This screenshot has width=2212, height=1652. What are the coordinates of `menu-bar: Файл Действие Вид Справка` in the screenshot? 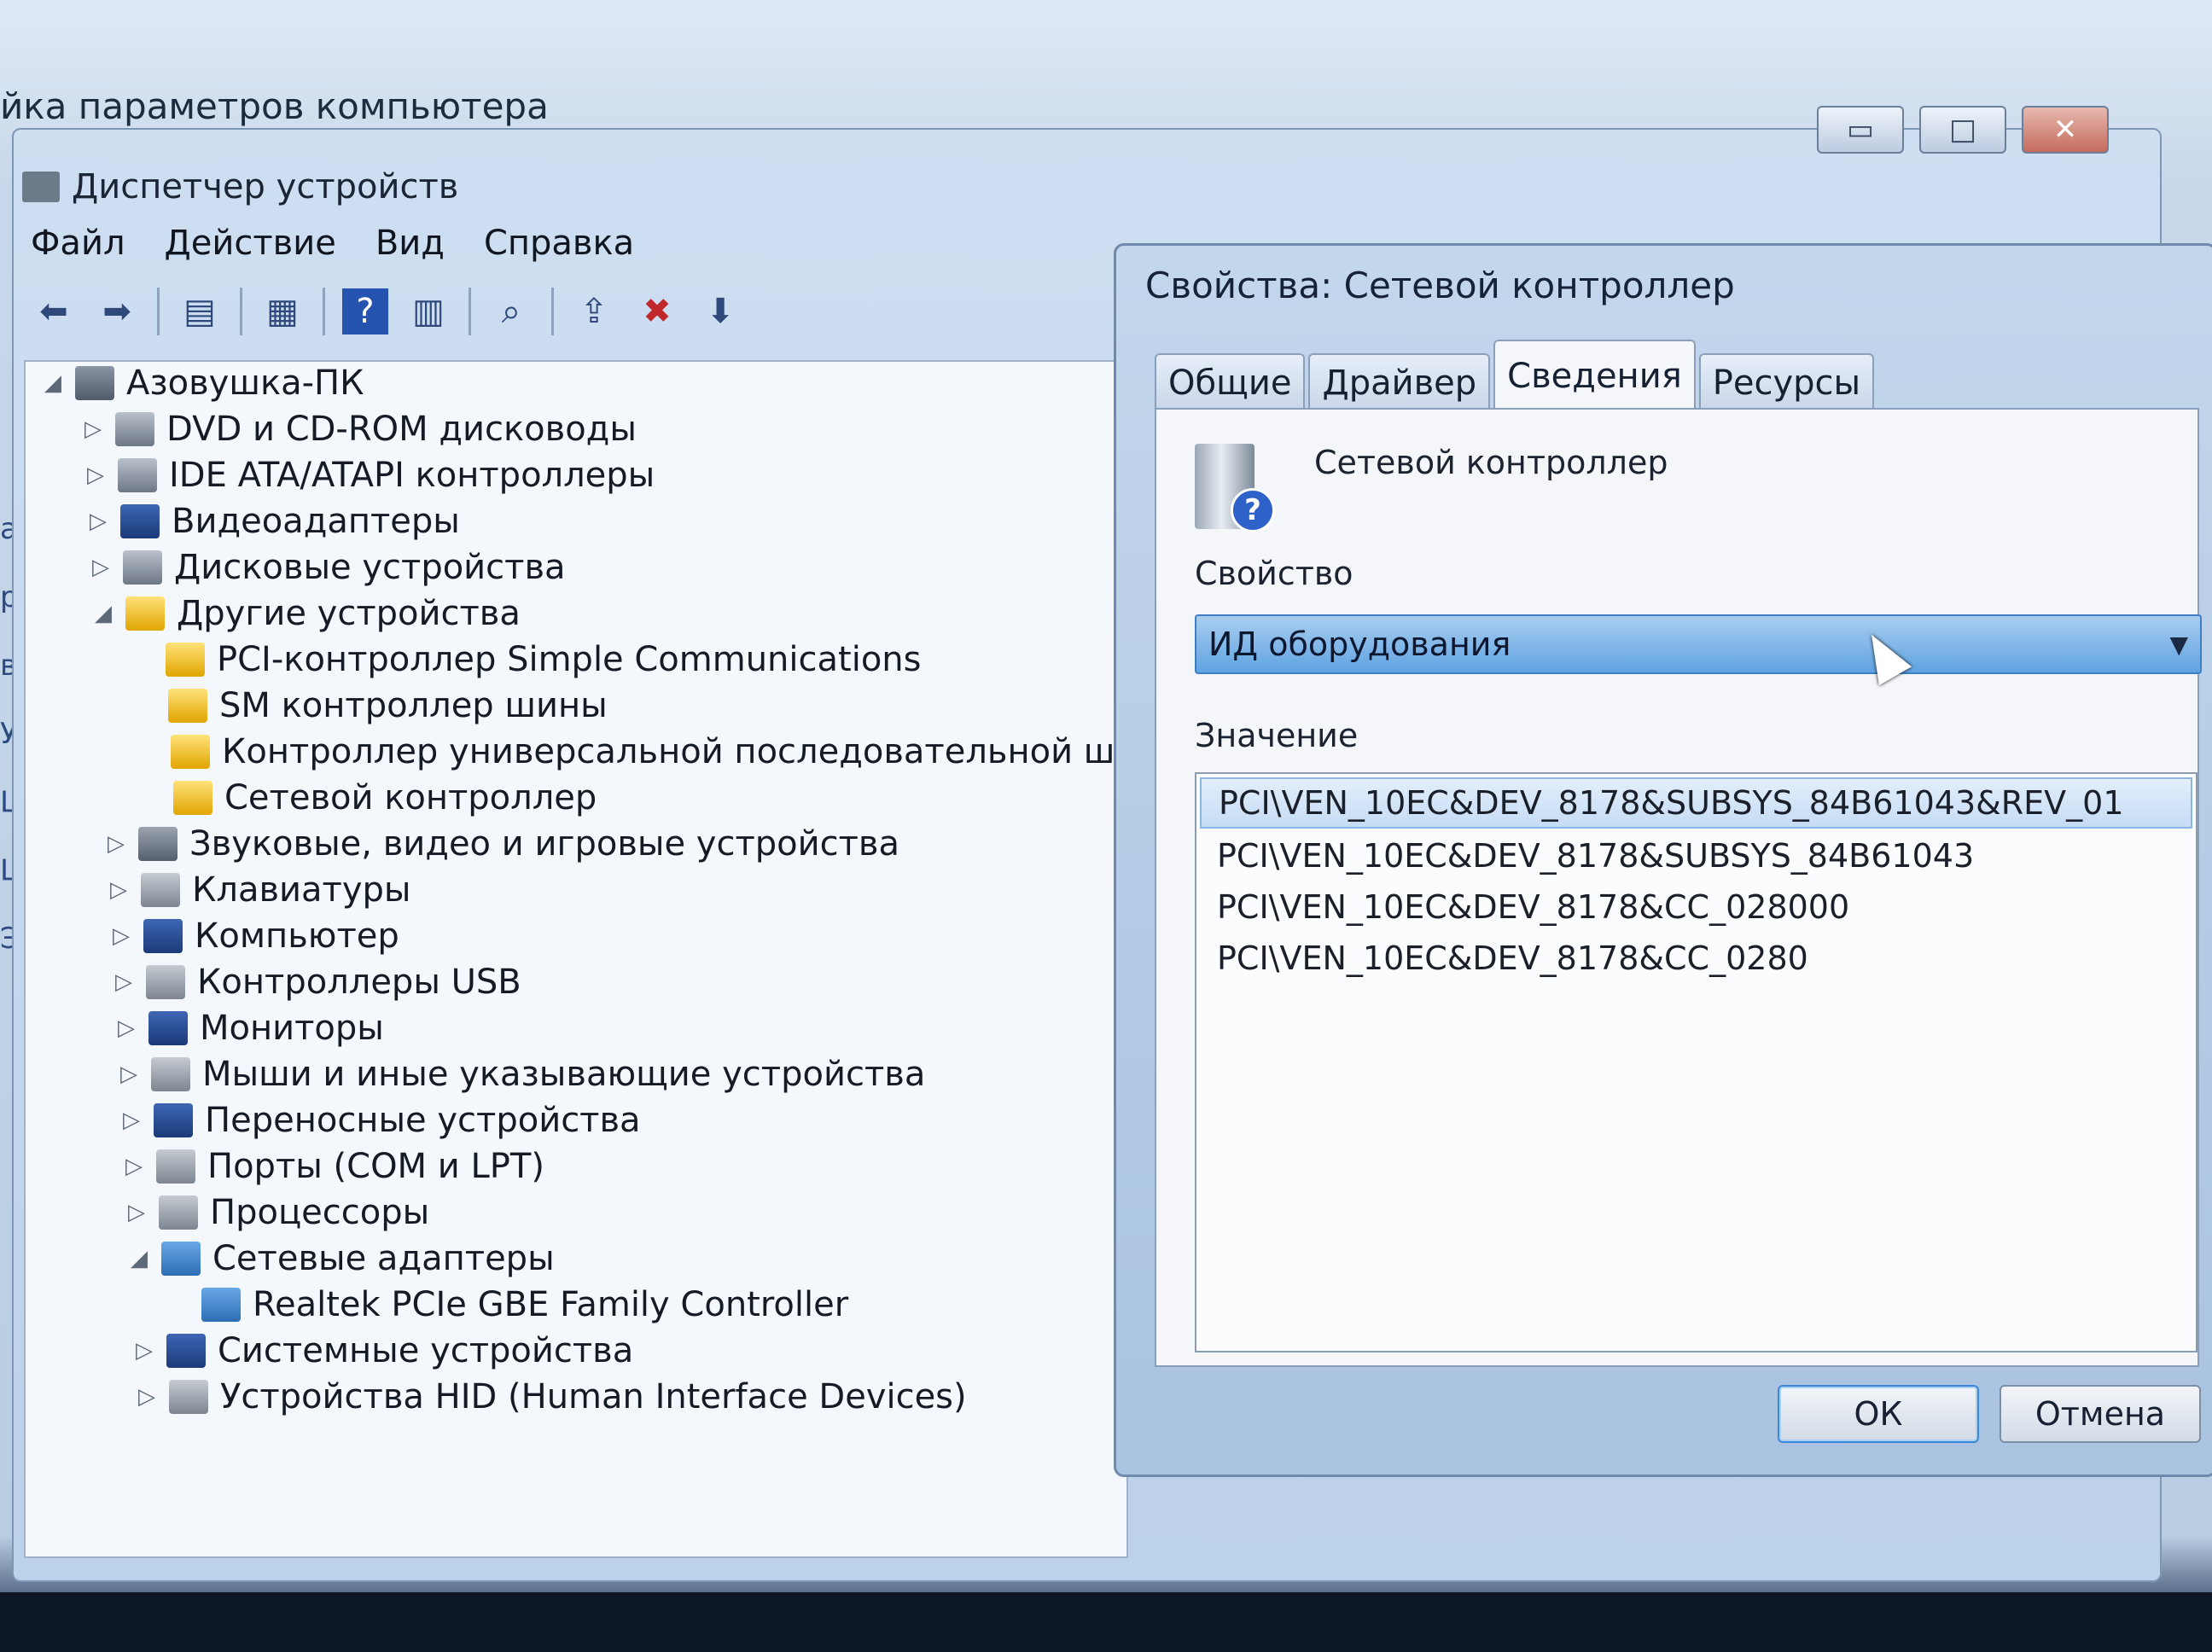 It's located at (332, 243).